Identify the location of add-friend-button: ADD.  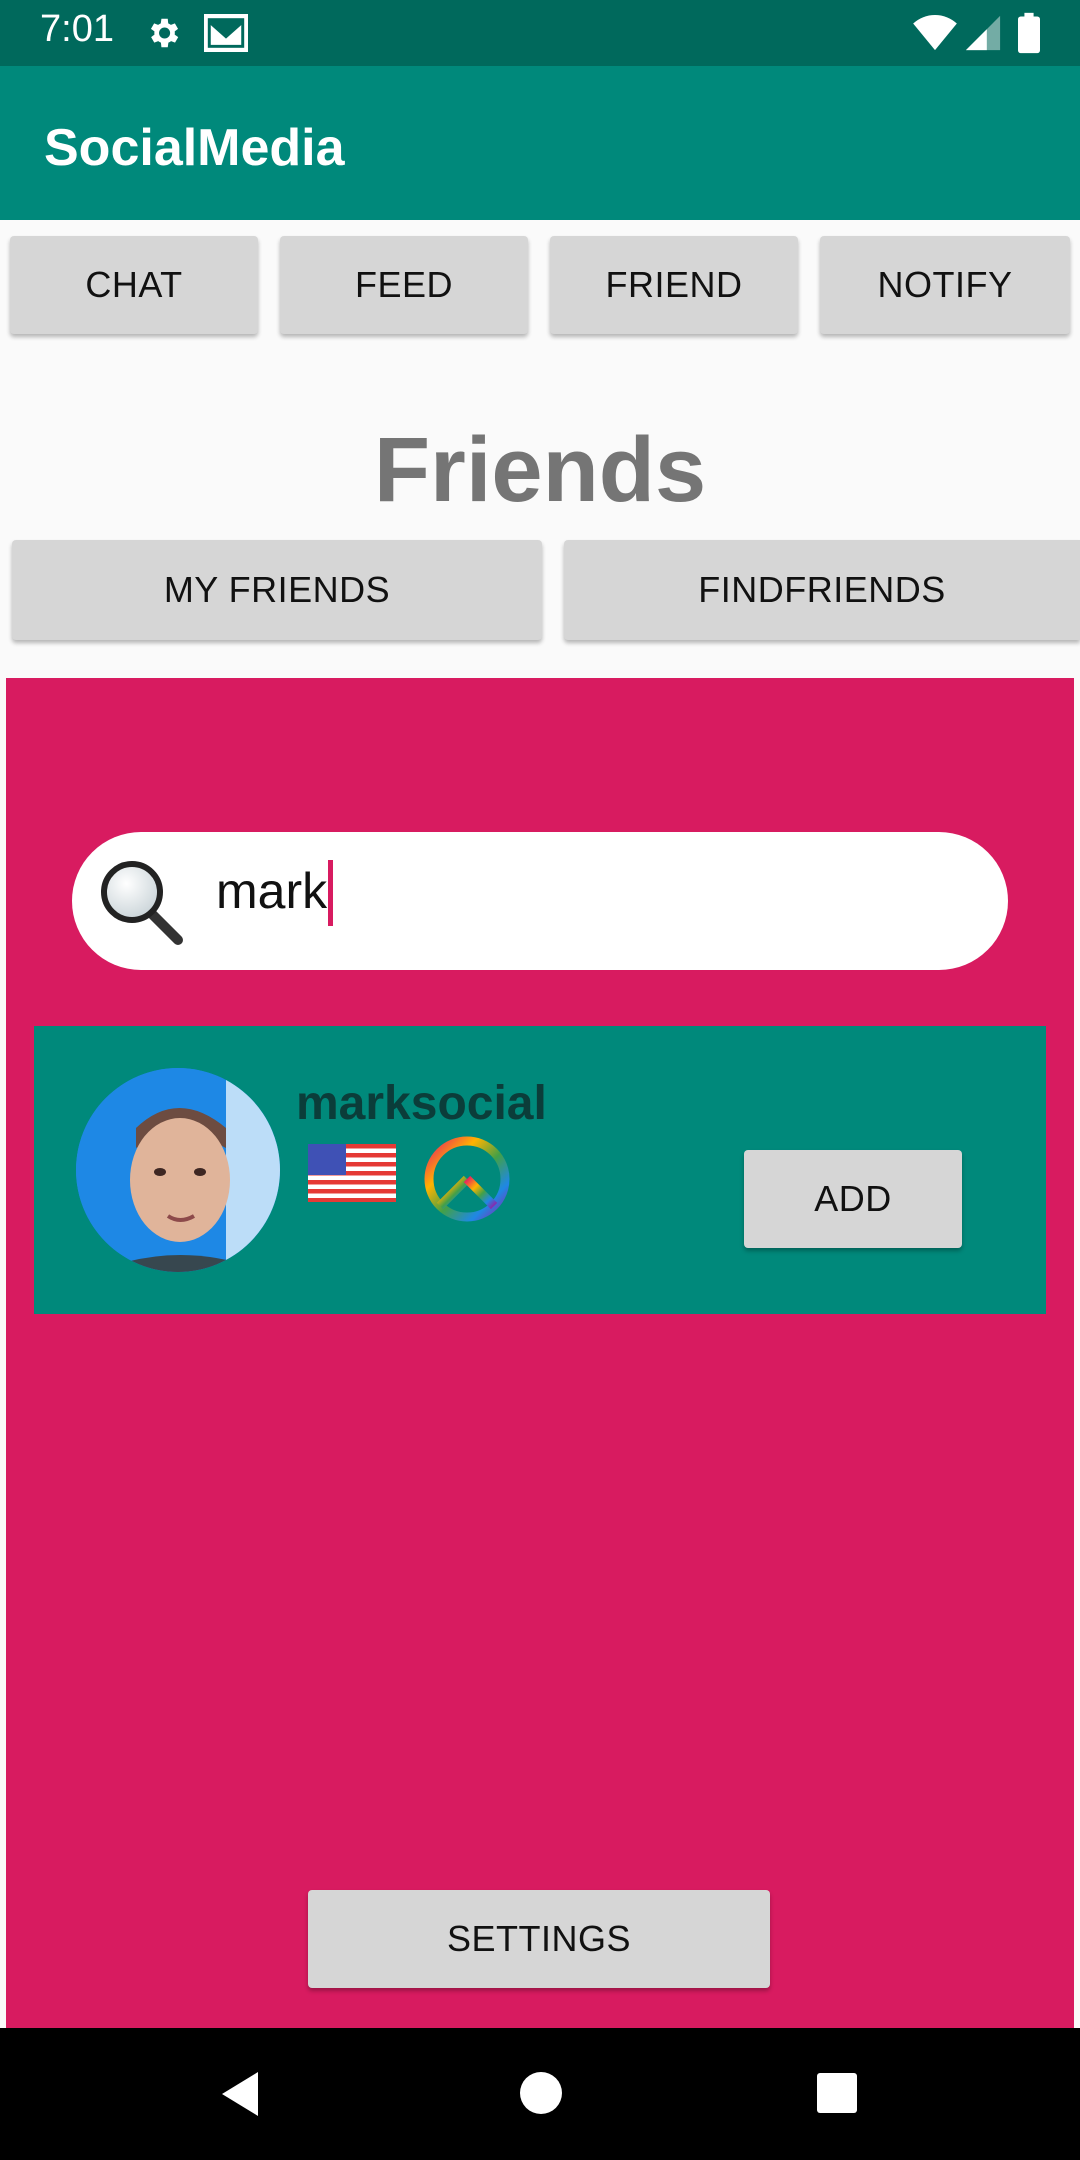
(853, 1199).